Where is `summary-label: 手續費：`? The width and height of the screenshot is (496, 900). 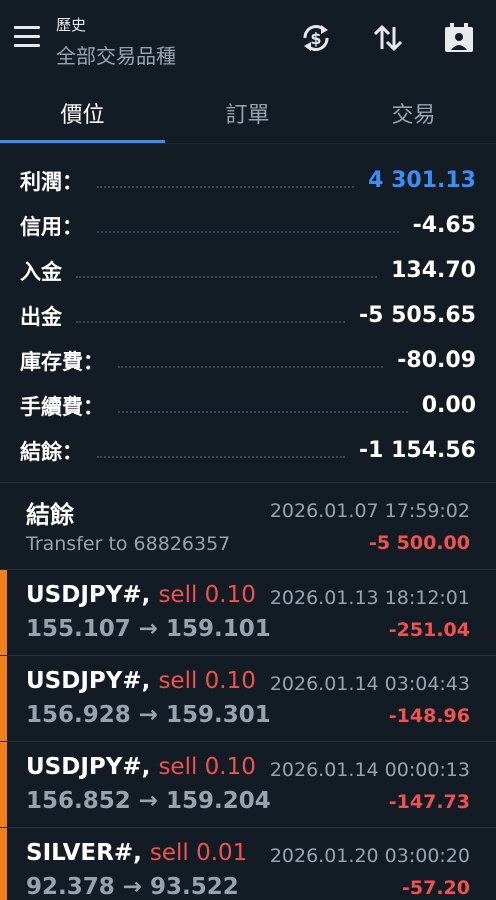 summary-label: 手續費： is located at coordinates (62, 406).